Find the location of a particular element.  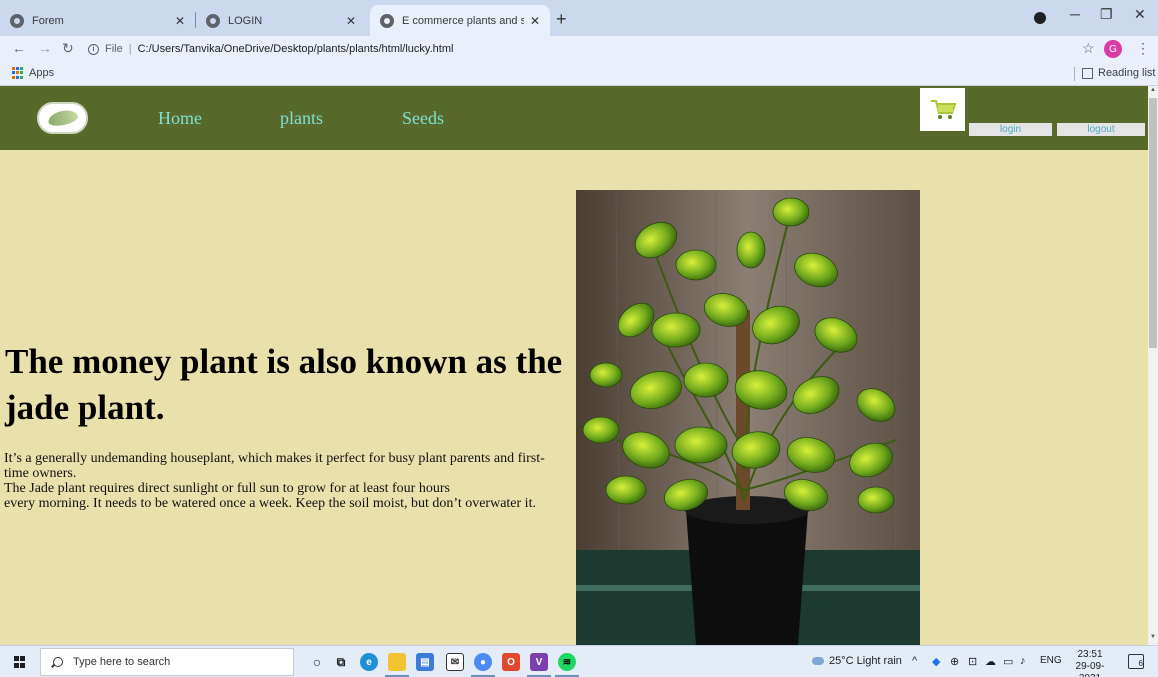

url-scheme-label: File is located at coordinates (114, 49).